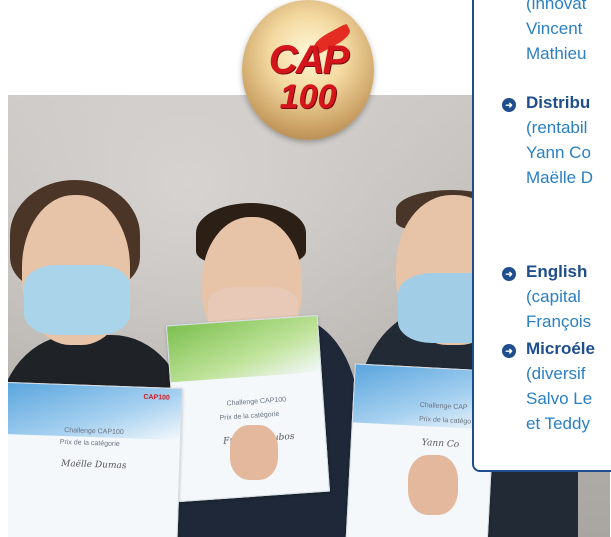 The width and height of the screenshot is (611, 537). I want to click on certificate-brand: CAP100, so click(157, 397).